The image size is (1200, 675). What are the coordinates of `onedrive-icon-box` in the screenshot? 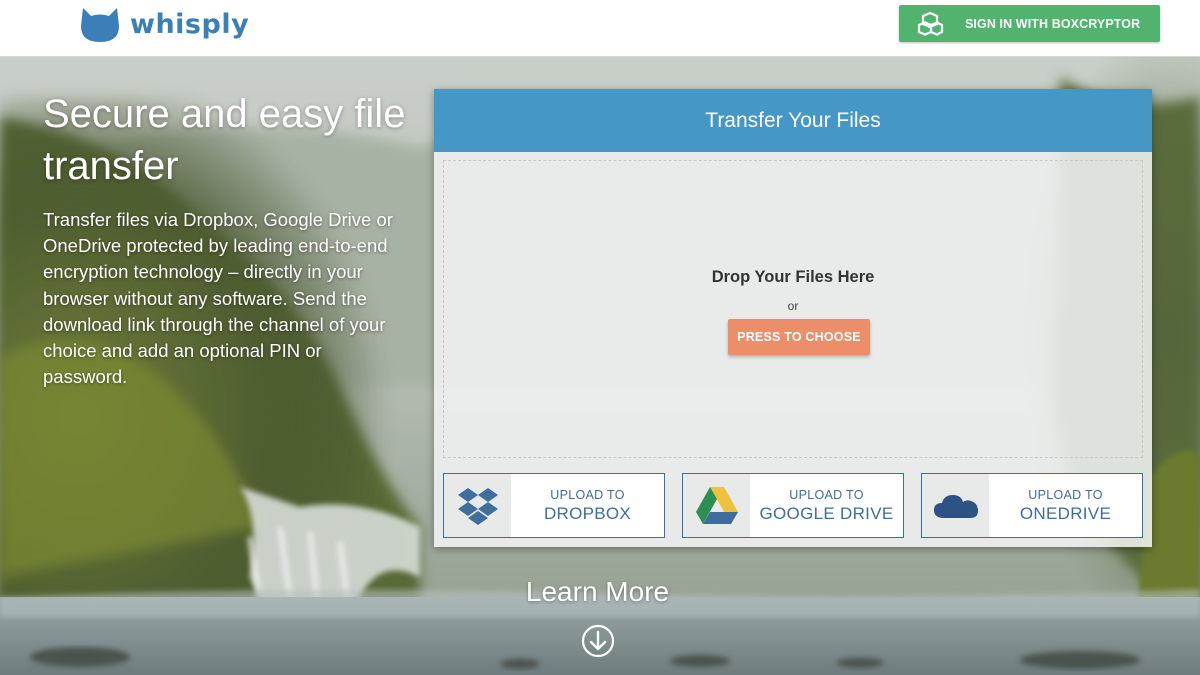 It's located at (955, 505).